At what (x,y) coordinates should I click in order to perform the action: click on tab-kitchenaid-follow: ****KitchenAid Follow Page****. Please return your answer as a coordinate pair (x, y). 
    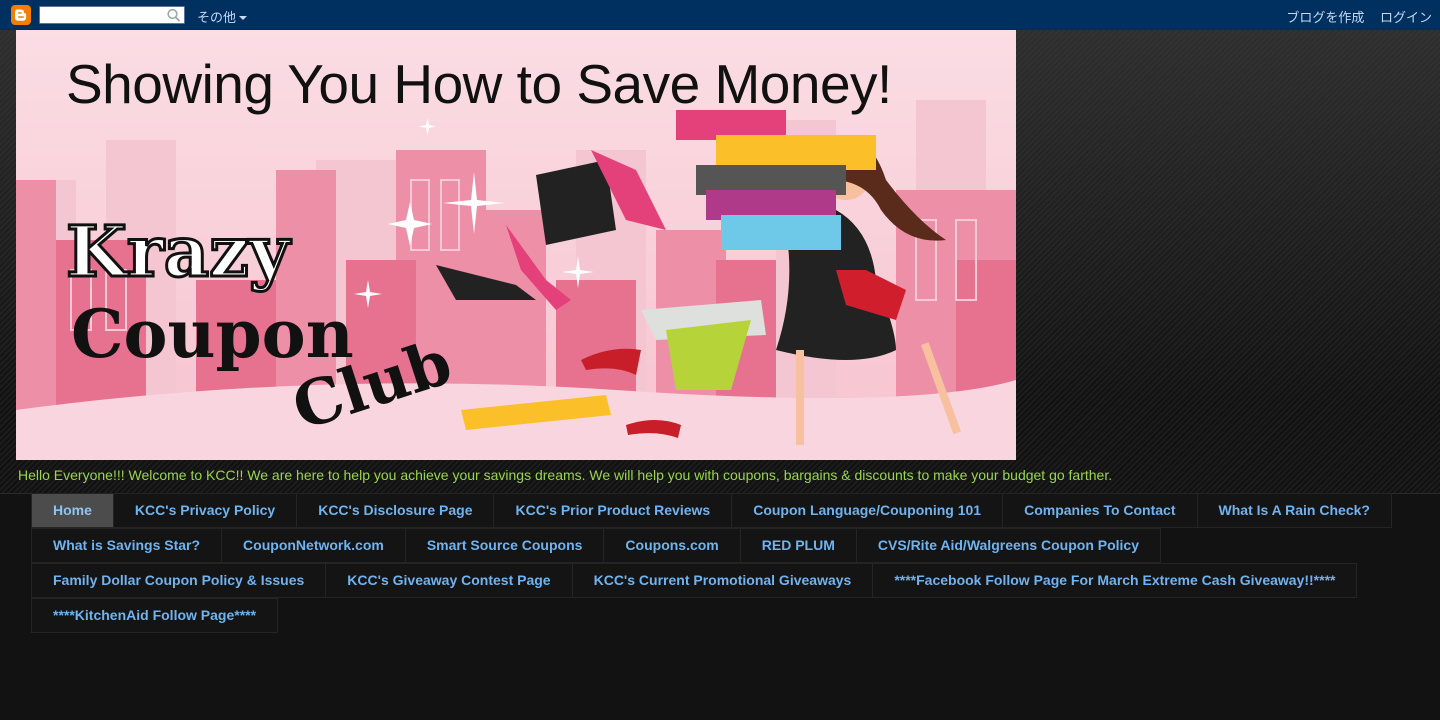
    Looking at the image, I should click on (155, 615).